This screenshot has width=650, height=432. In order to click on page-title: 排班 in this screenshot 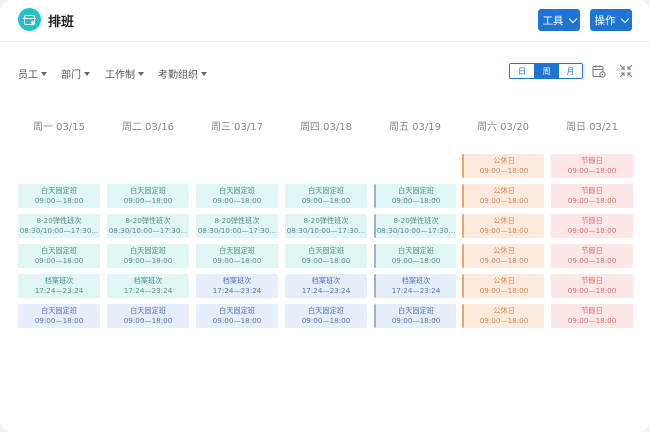, I will do `click(61, 22)`.